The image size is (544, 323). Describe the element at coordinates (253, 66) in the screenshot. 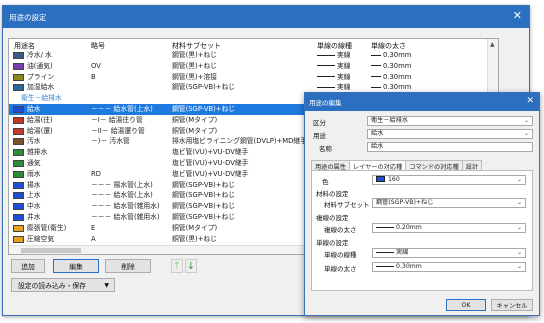

I see `list-item: 油(通気) OV 鋼管(黒)+ねじ 実線 0.30mm` at that location.